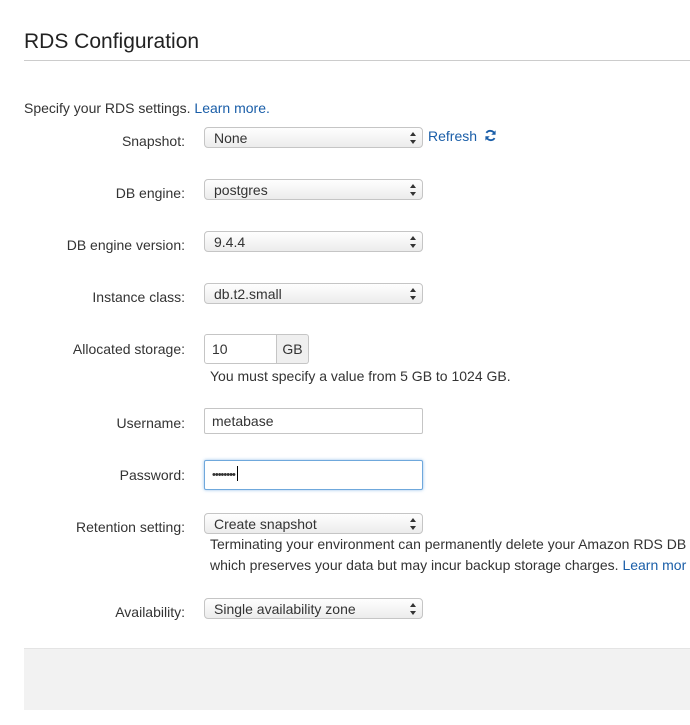 The height and width of the screenshot is (725, 690). Describe the element at coordinates (112, 41) in the screenshot. I see `page-title: RDS Configuration` at that location.